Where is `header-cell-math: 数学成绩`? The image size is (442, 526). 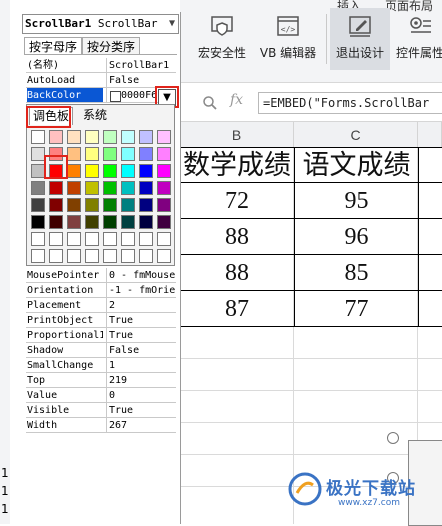
header-cell-math: 数学成绩 is located at coordinates (237, 165).